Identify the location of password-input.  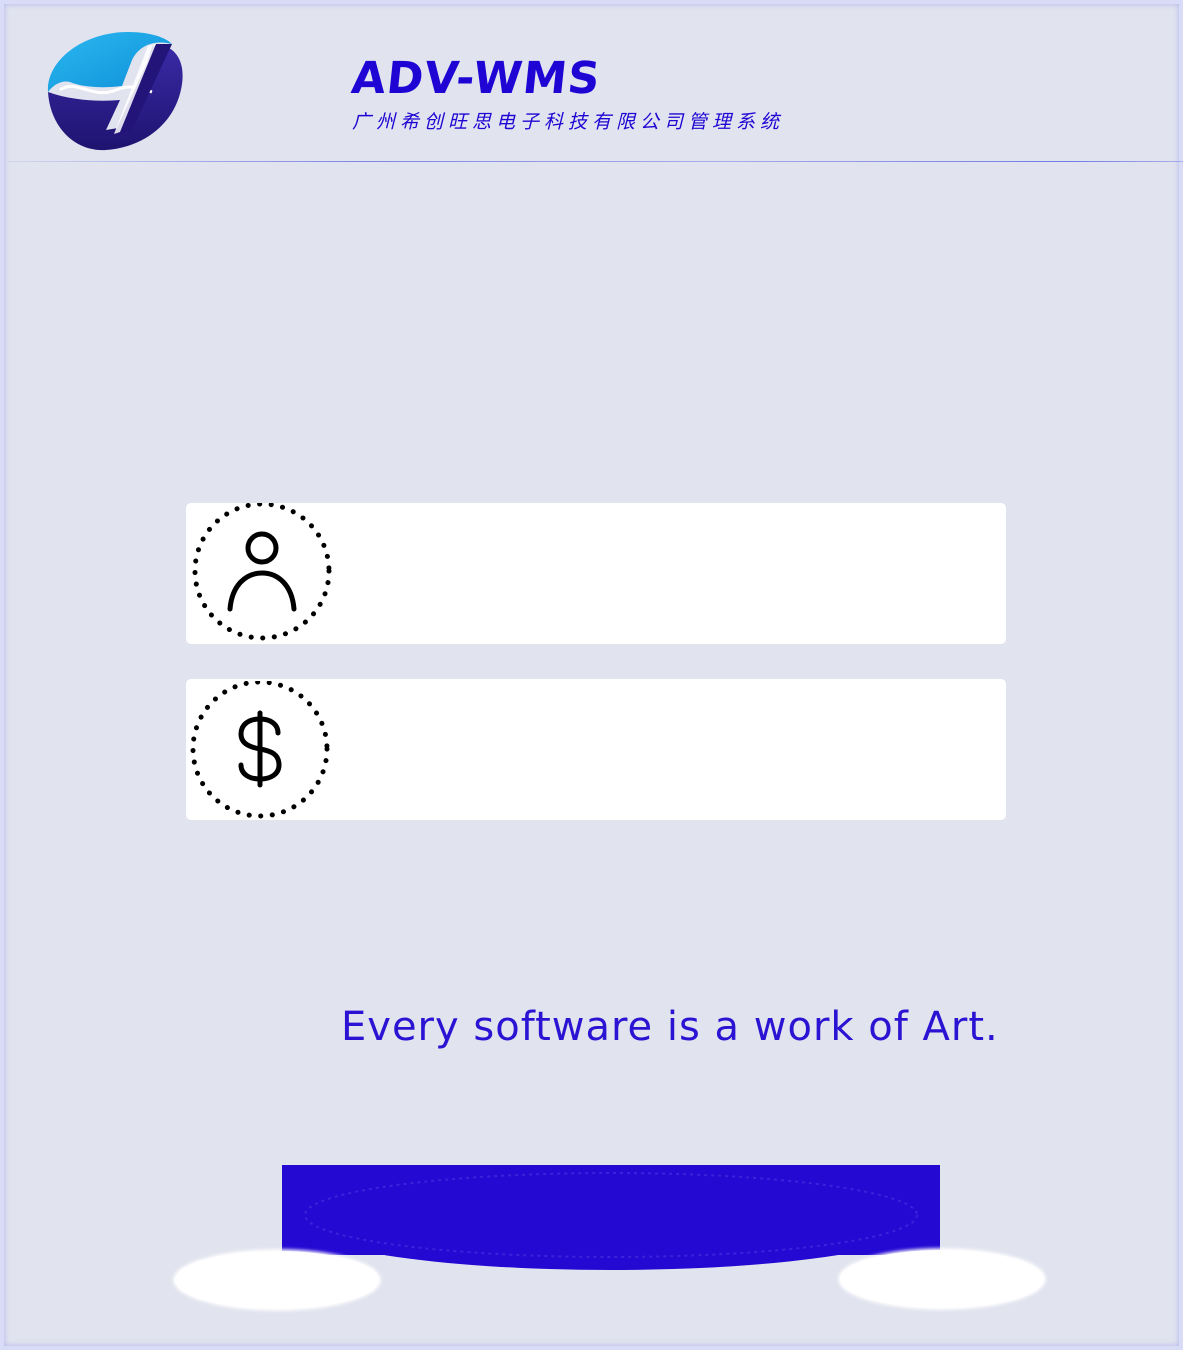
(668, 750).